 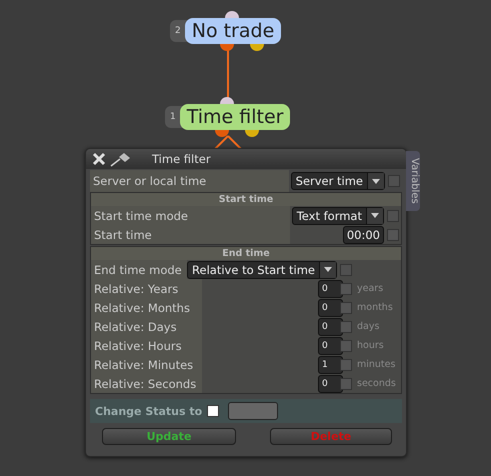 I want to click on field-label: Relative: Hours, so click(x=146, y=345).